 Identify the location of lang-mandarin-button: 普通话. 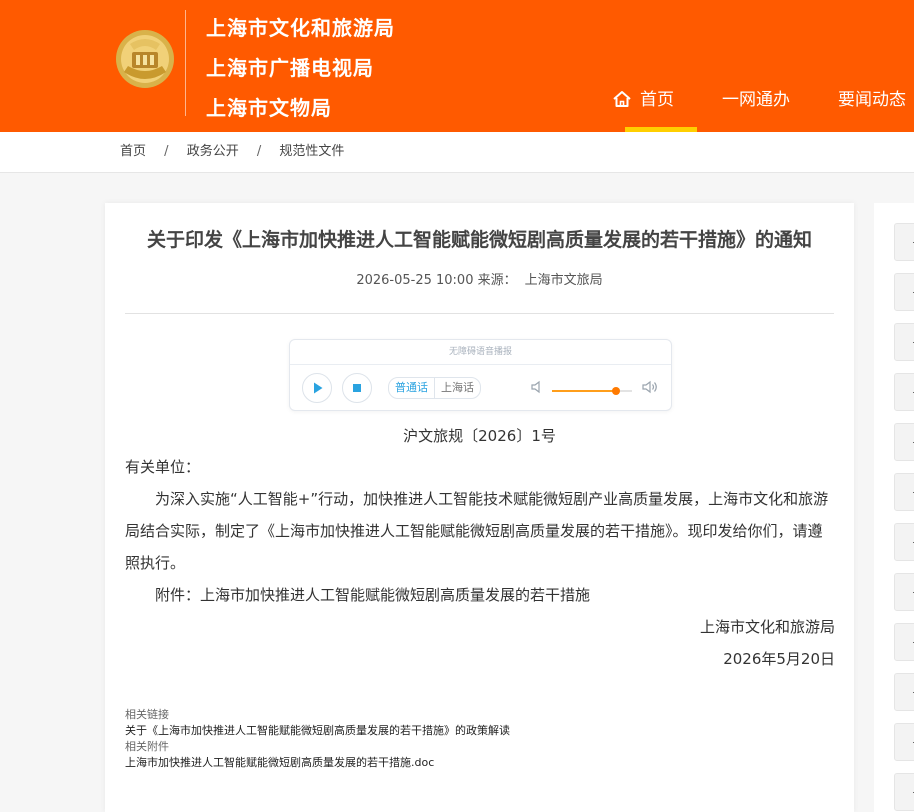
(412, 388).